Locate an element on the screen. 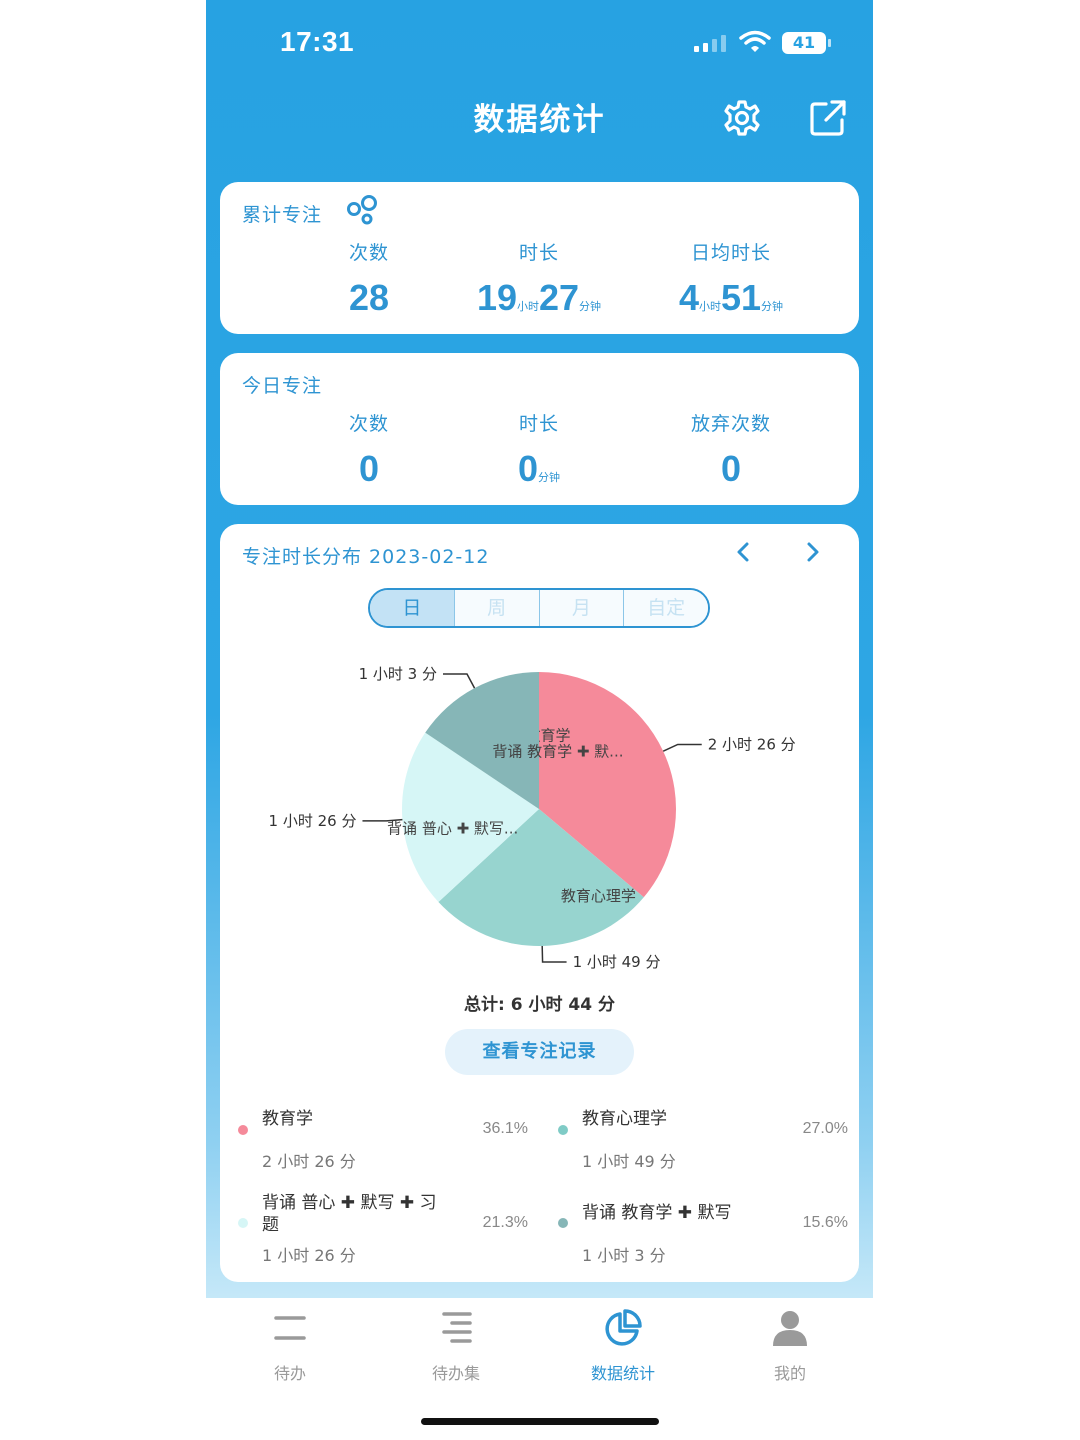  pie-slice-duration: 1 小时 26 分 is located at coordinates (313, 821).